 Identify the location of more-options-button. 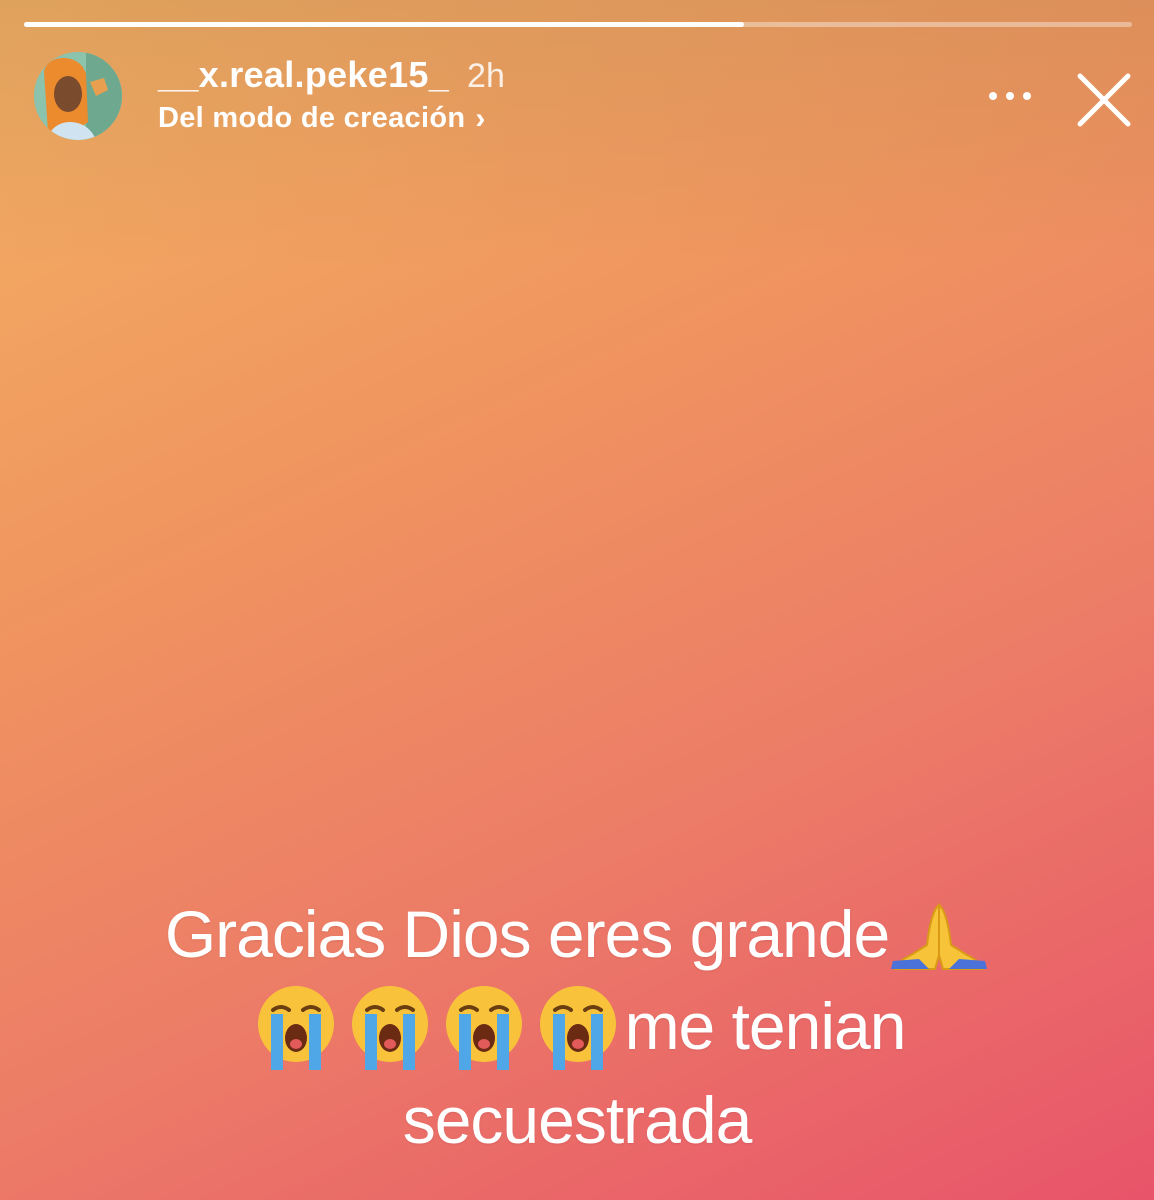
(1010, 96).